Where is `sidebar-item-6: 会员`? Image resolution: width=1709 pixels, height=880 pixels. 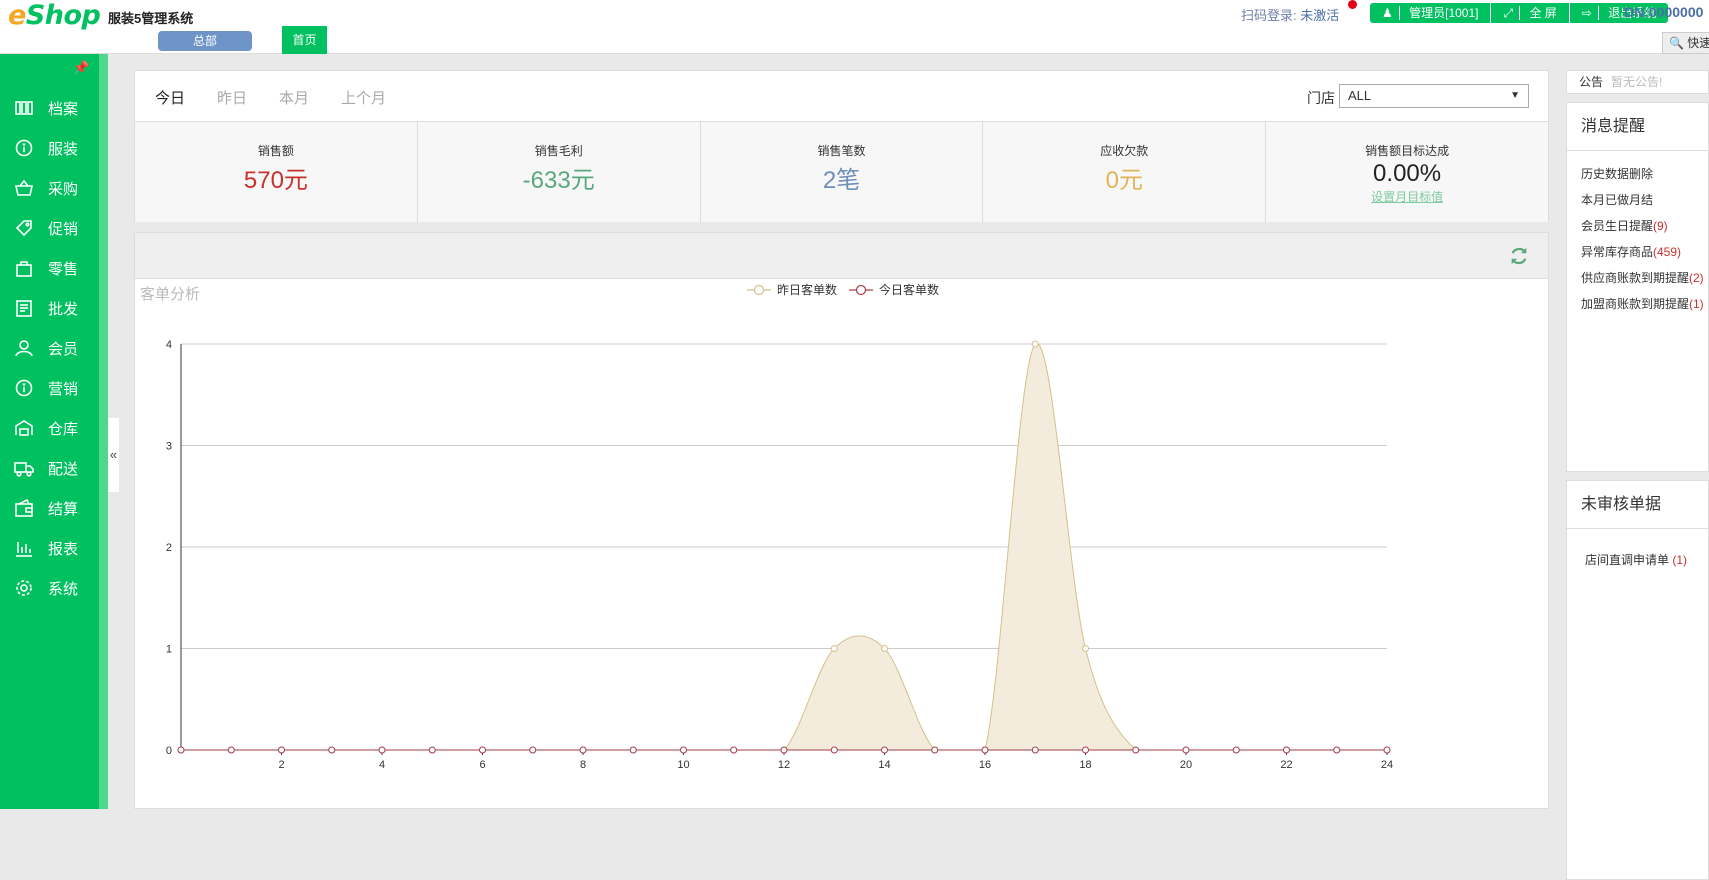
sidebar-item-6: 会员 is located at coordinates (50, 348).